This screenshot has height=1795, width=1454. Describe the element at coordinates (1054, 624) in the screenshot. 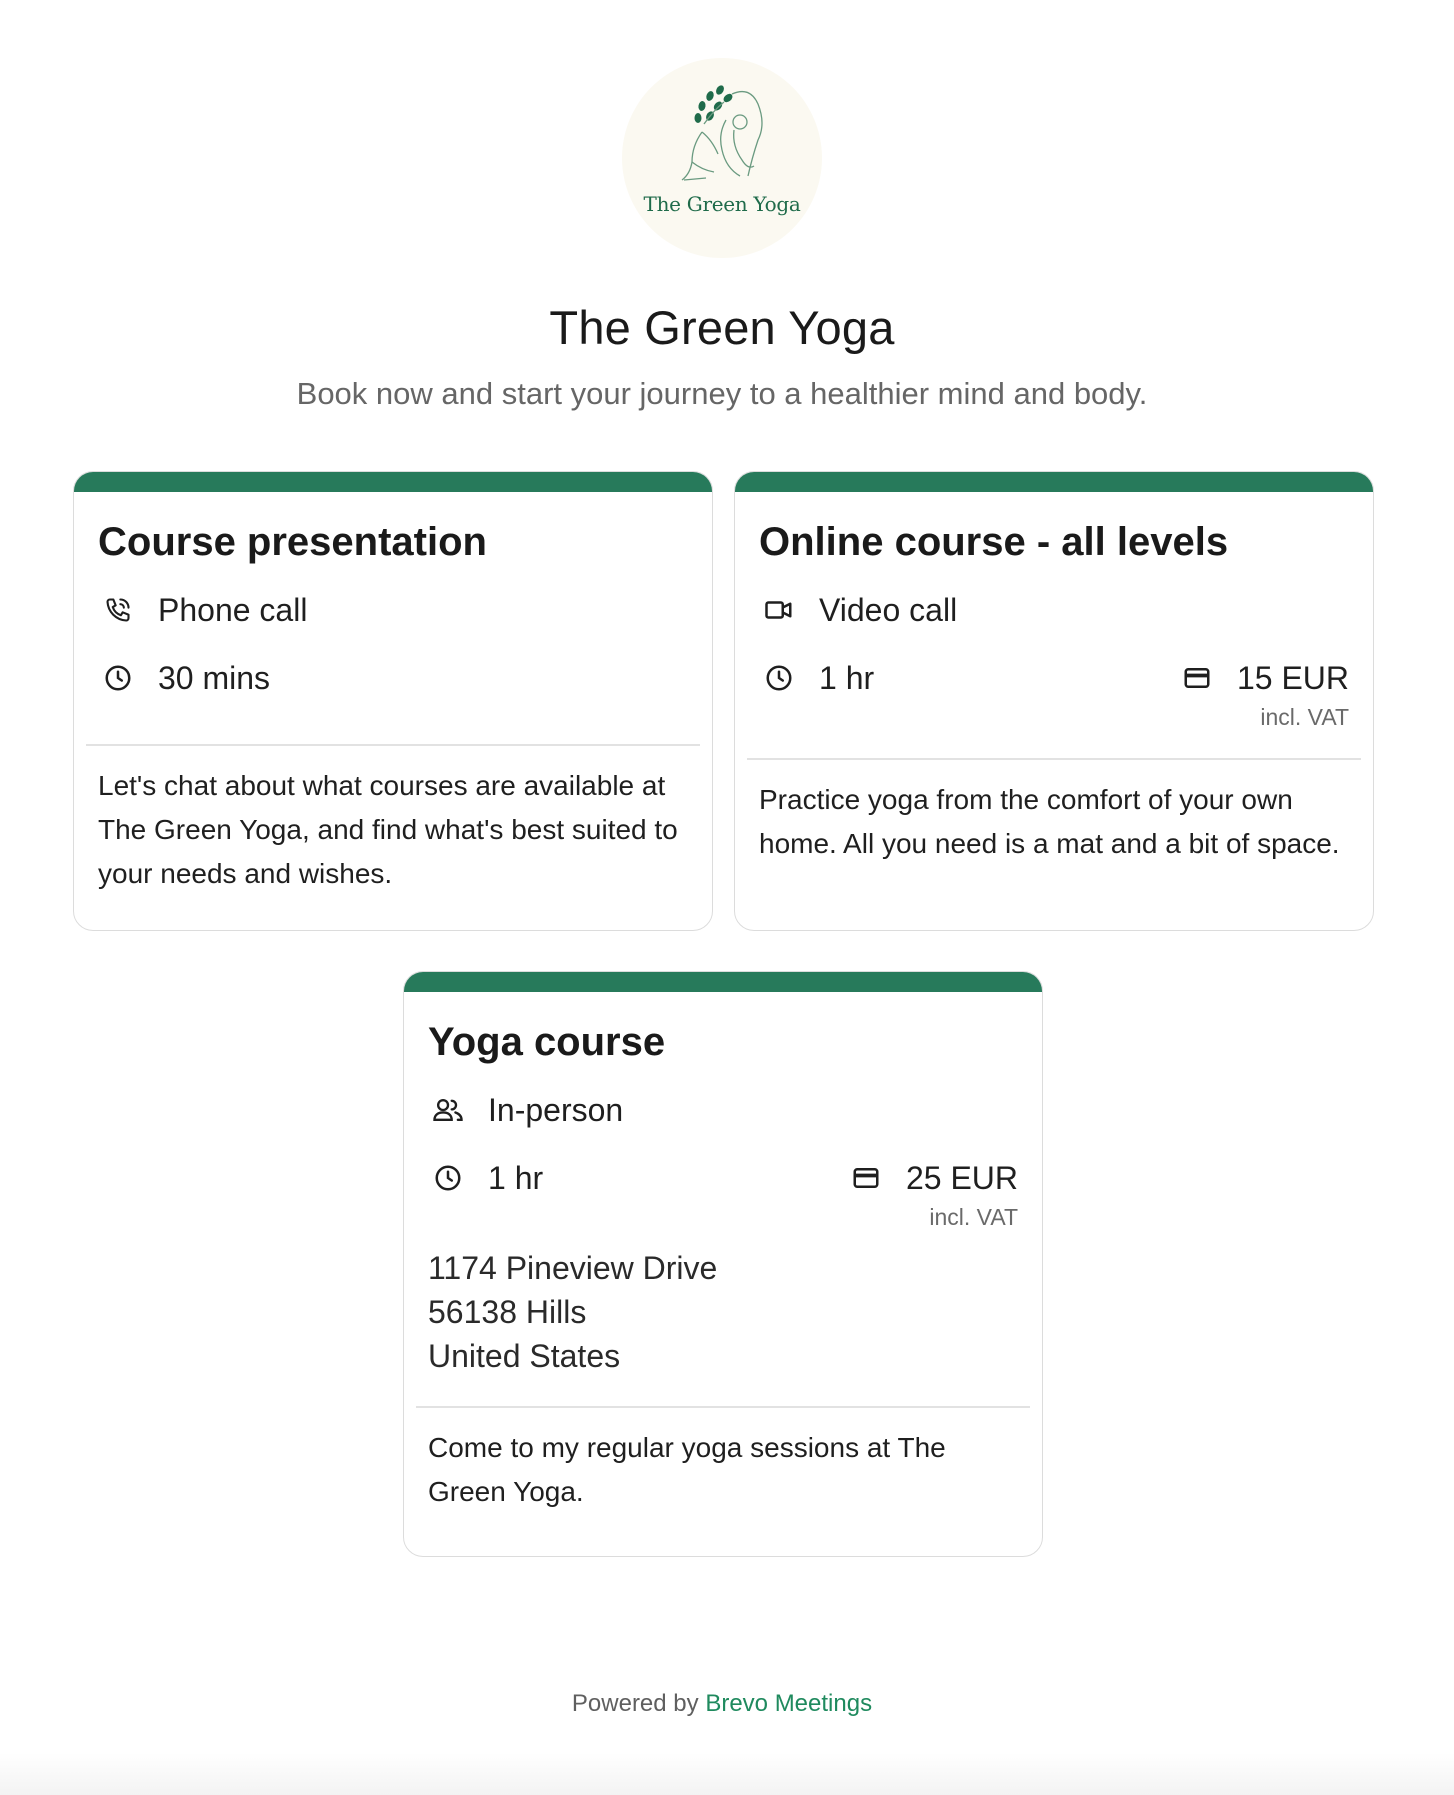

I see `meeting-type-row: Video call` at that location.